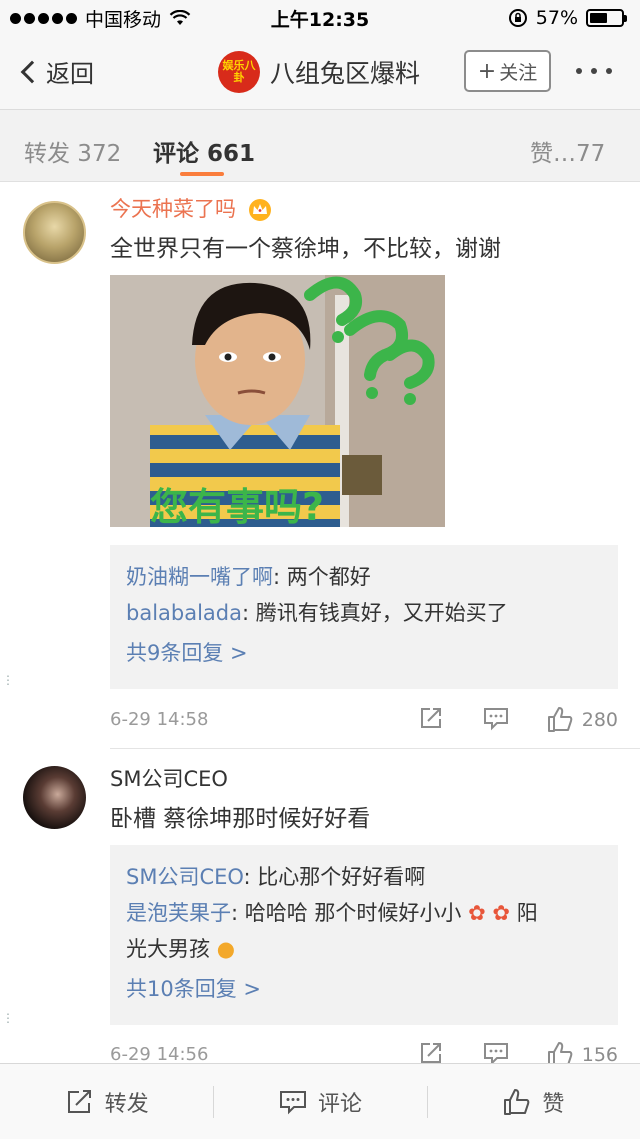  I want to click on more-replies-link: 共10条回复 >, so click(364, 989).